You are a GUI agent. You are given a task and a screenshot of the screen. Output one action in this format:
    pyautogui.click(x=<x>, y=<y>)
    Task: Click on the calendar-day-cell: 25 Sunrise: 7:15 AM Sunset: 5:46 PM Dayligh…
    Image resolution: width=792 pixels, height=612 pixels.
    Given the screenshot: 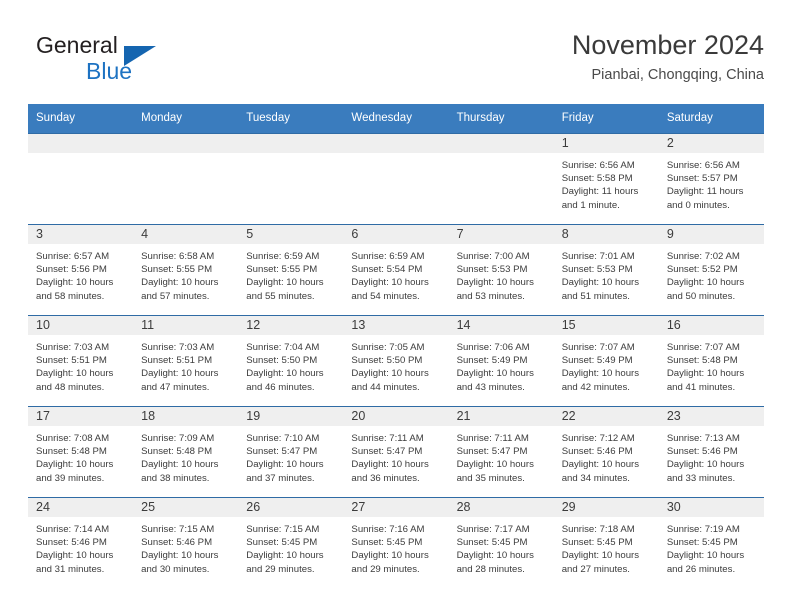 What is the action you would take?
    pyautogui.click(x=186, y=542)
    